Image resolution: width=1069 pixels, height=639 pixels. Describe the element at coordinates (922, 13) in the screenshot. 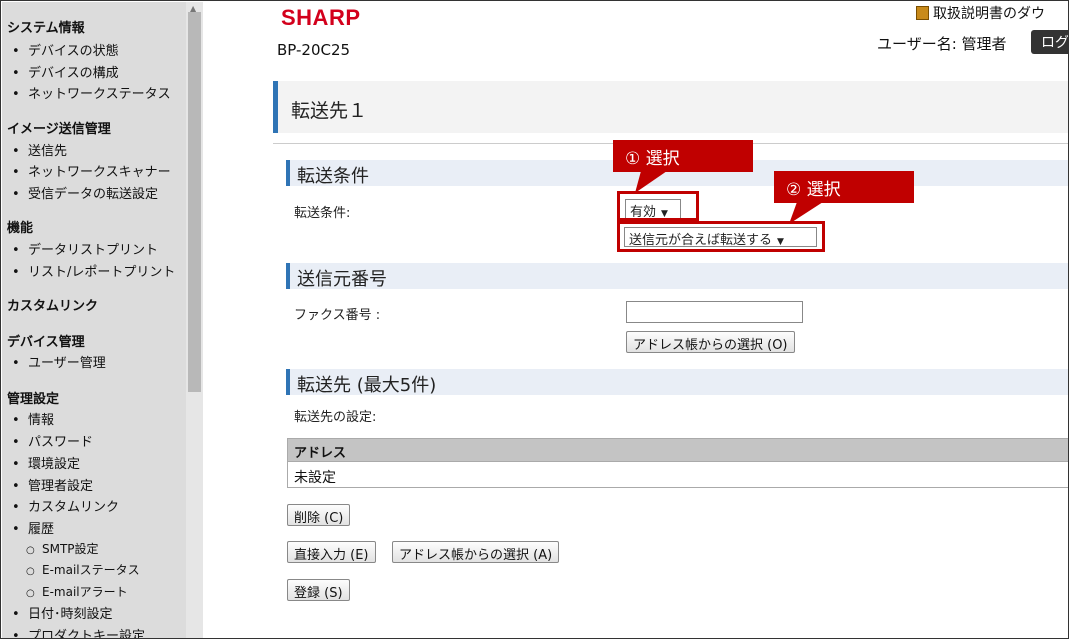

I see `book-icon` at that location.